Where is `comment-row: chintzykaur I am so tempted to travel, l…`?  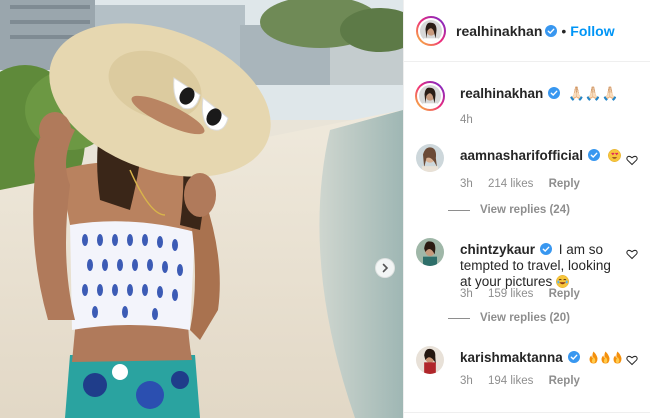
comment-row: chintzykaur I am so tempted to travel, l… is located at coordinates (527, 273).